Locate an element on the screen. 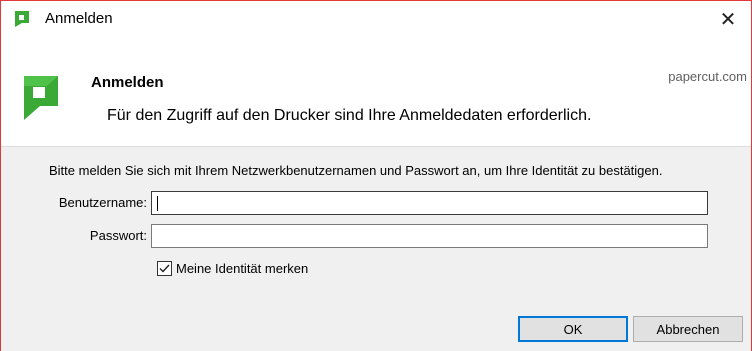 Image resolution: width=752 pixels, height=351 pixels. close-button: ✕ is located at coordinates (728, 19).